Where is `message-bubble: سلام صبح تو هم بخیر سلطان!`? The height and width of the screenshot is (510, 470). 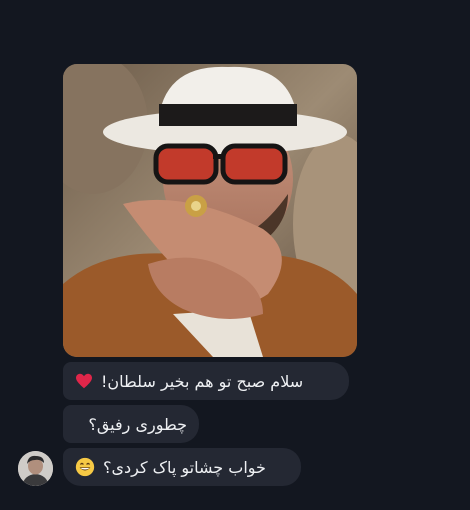
message-bubble: سلام صبح تو هم بخیر سلطان! is located at coordinates (206, 381).